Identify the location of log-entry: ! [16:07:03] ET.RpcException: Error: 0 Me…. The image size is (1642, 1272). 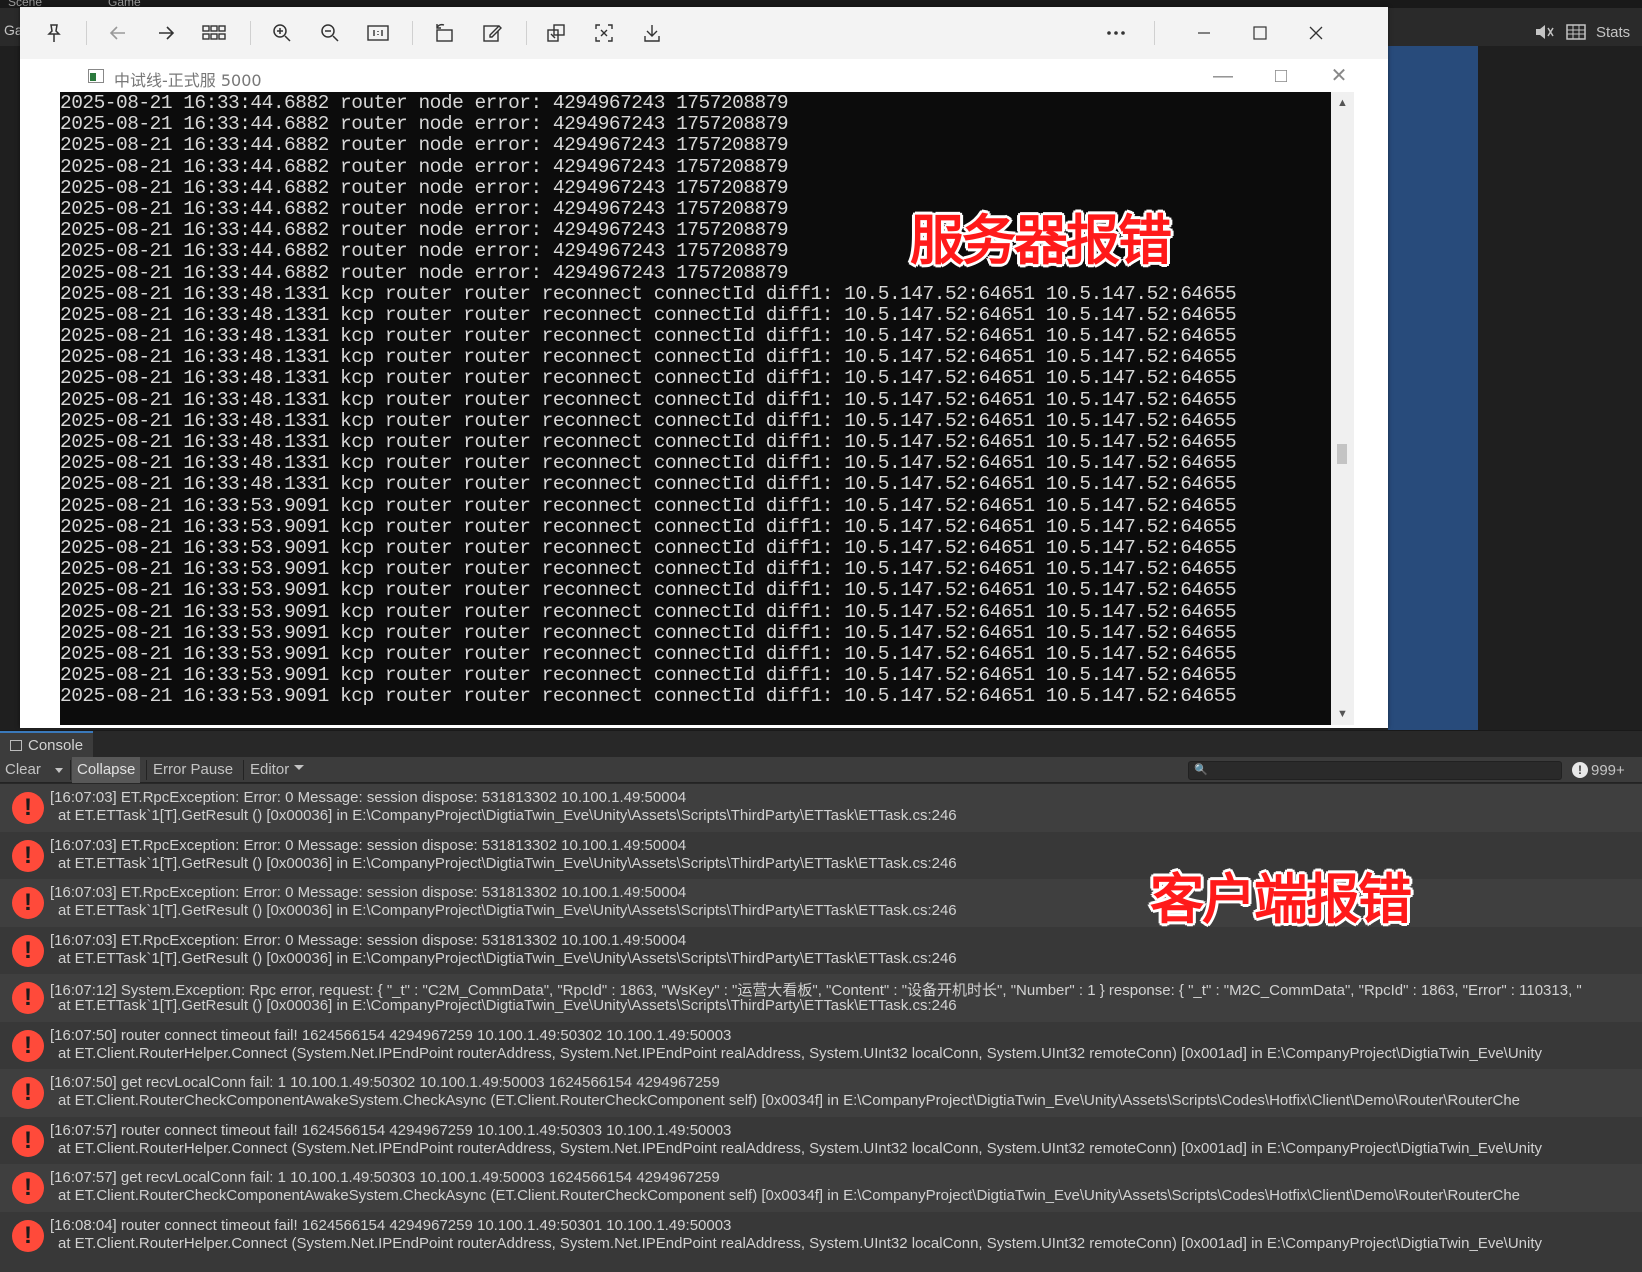
(821, 808).